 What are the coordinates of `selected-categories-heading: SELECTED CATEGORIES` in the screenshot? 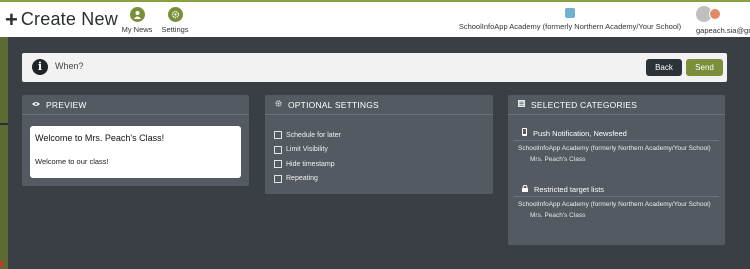 It's located at (584, 104).